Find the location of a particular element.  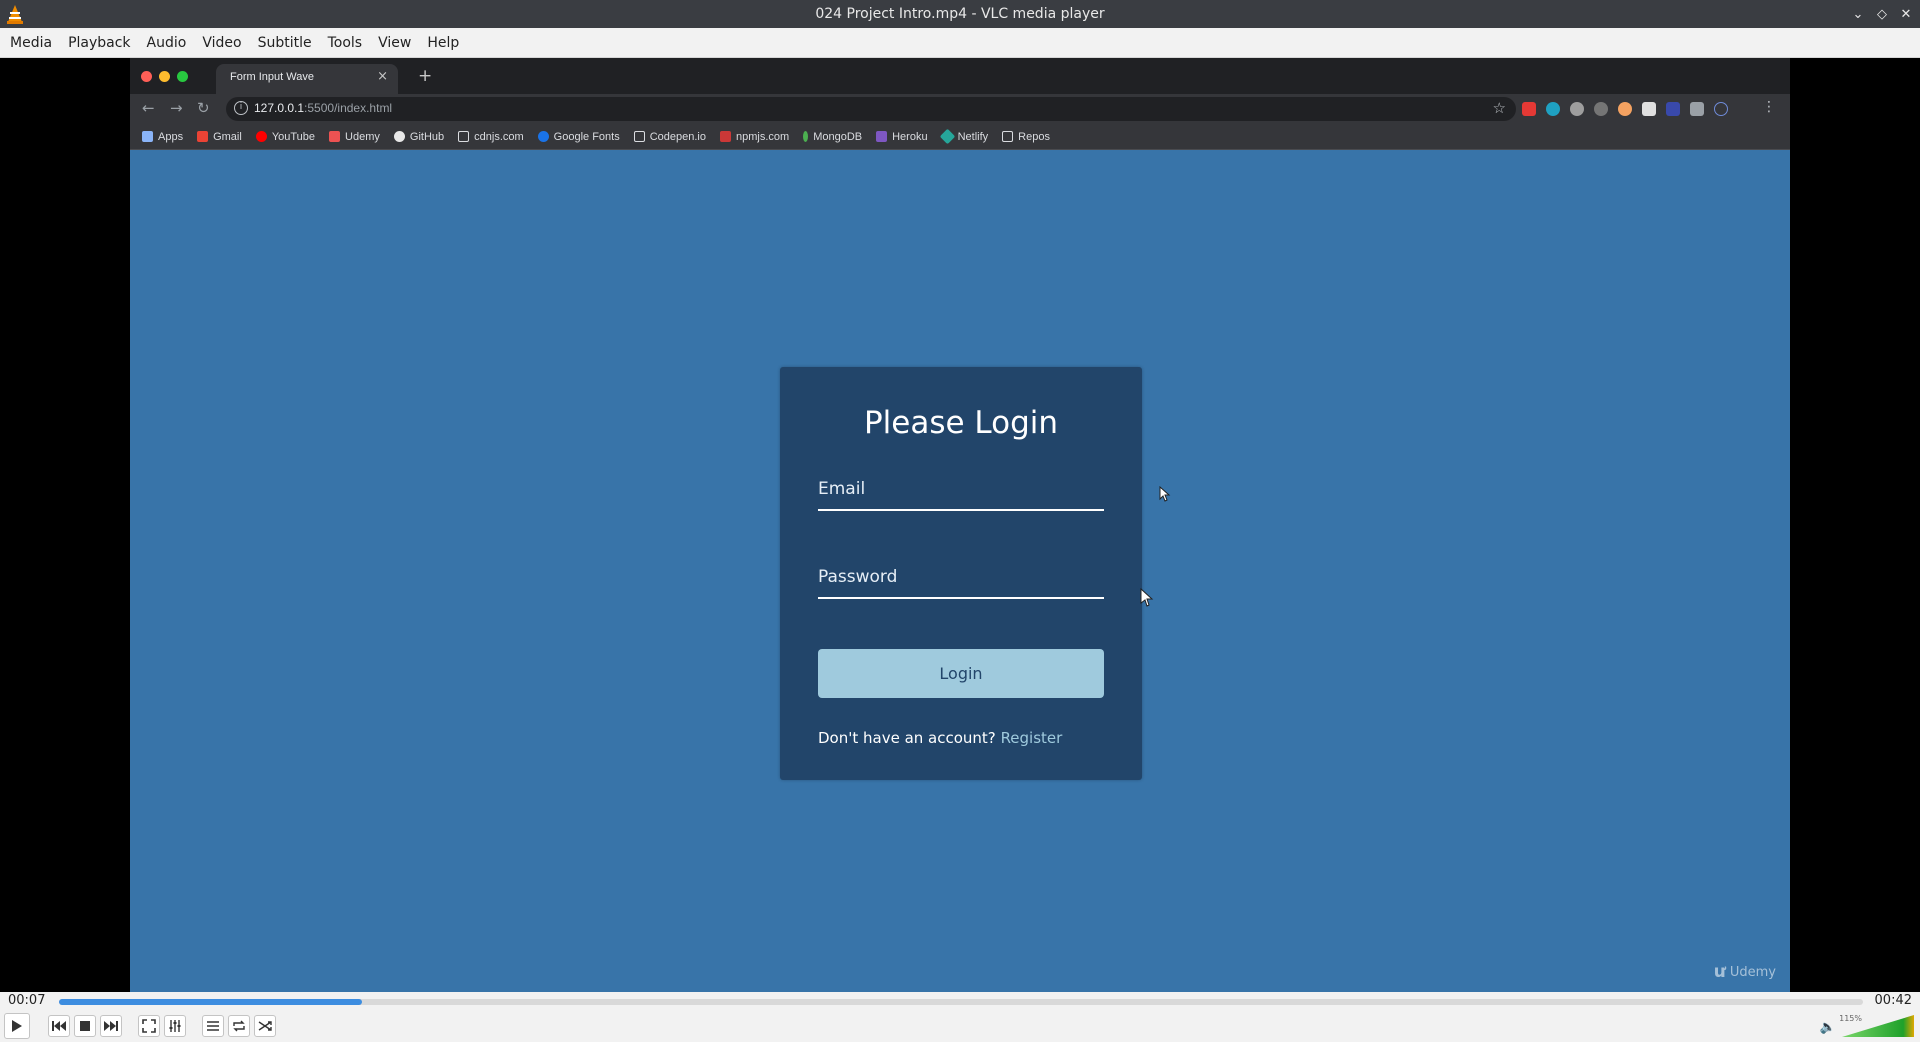

gmail-icon is located at coordinates (203, 136).